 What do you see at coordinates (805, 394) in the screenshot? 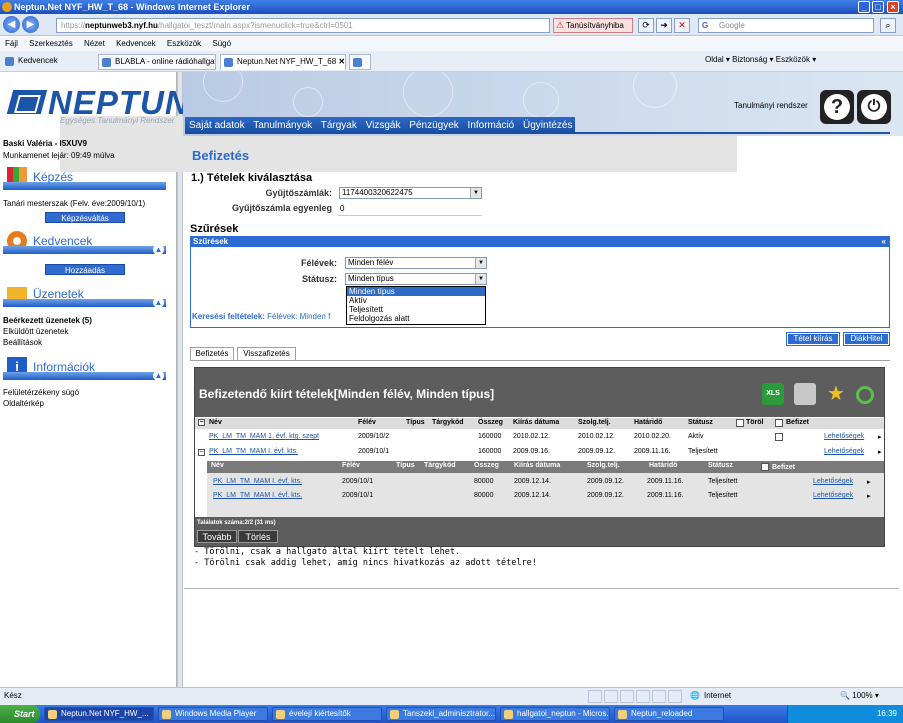
I see `print-icon` at bounding box center [805, 394].